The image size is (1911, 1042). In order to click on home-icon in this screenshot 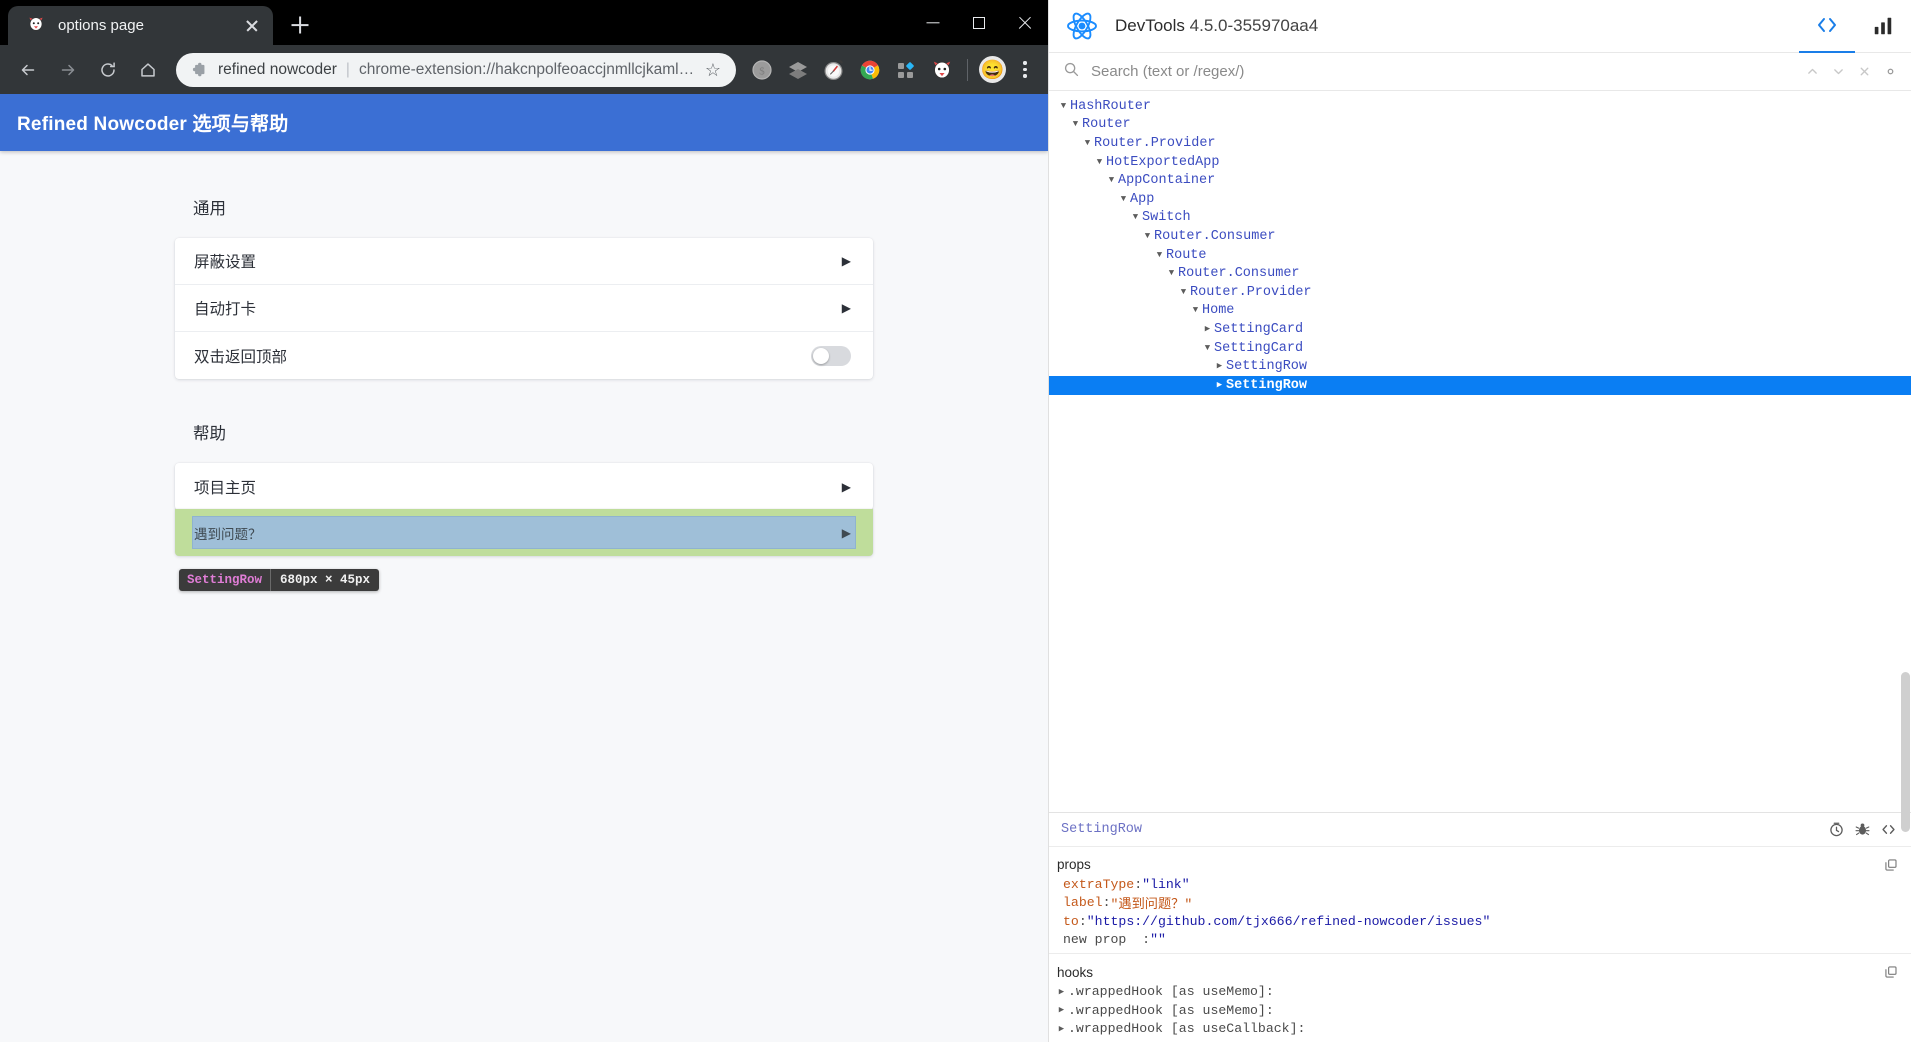, I will do `click(148, 70)`.